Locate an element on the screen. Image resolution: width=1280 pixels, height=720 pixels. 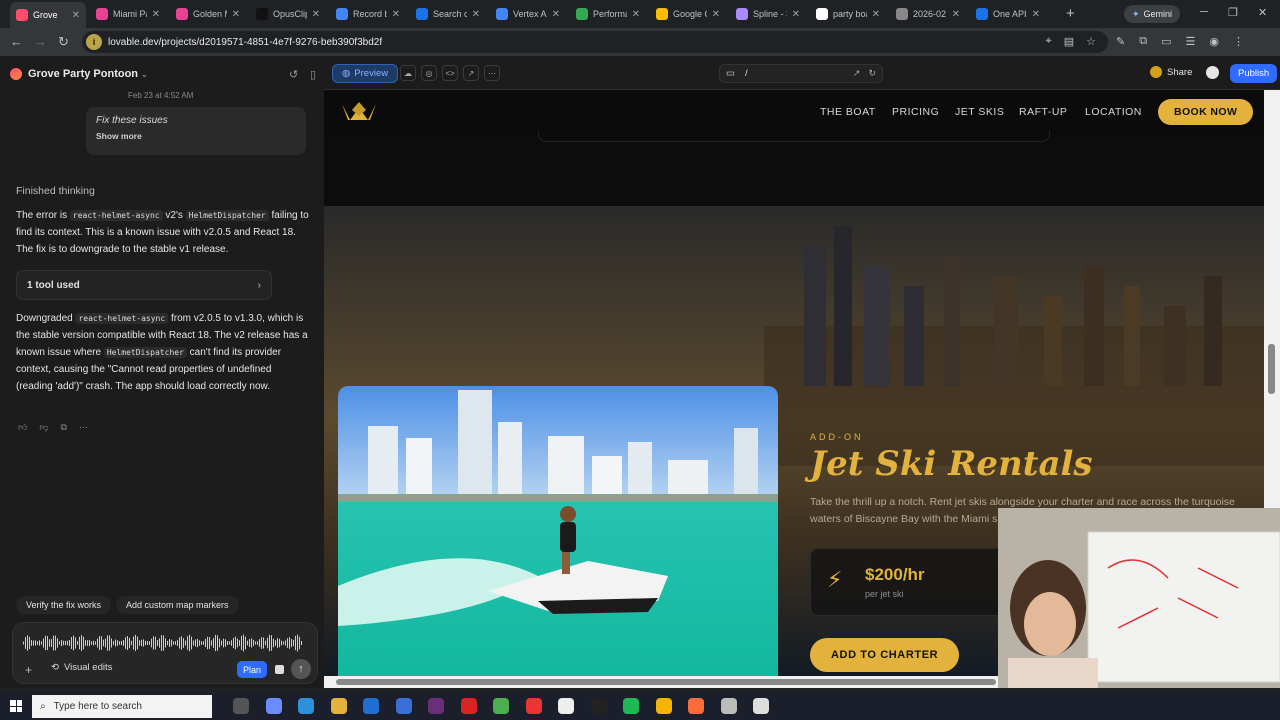
show-more-link: Show more is located at coordinates (196, 136).